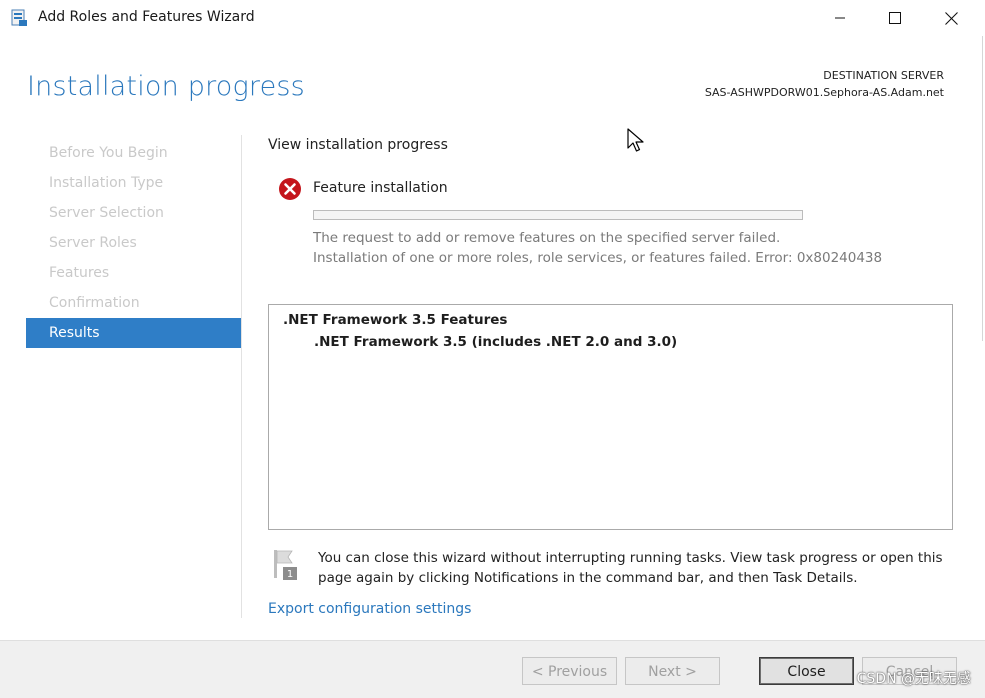 The width and height of the screenshot is (985, 698). I want to click on result-item-parent: .NET Framework 3.5 Features, so click(395, 320).